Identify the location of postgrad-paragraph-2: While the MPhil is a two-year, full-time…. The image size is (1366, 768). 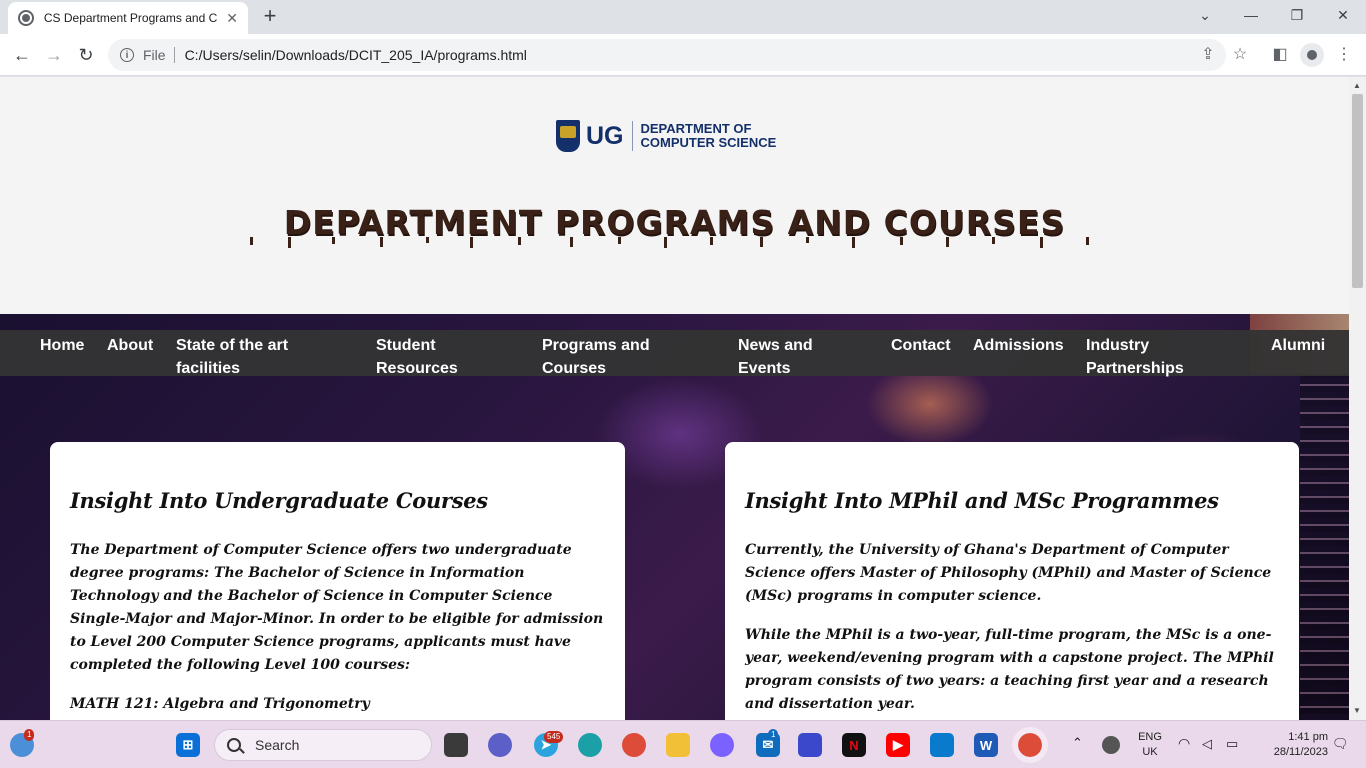
(1009, 669).